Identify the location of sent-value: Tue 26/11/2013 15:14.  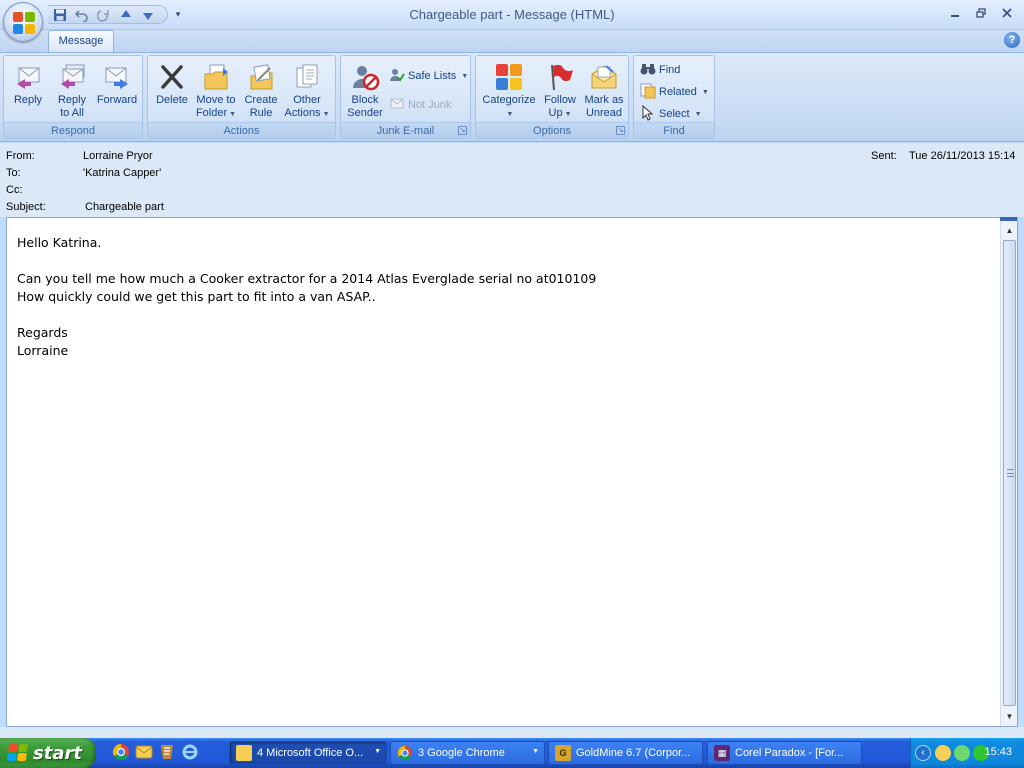
(962, 156).